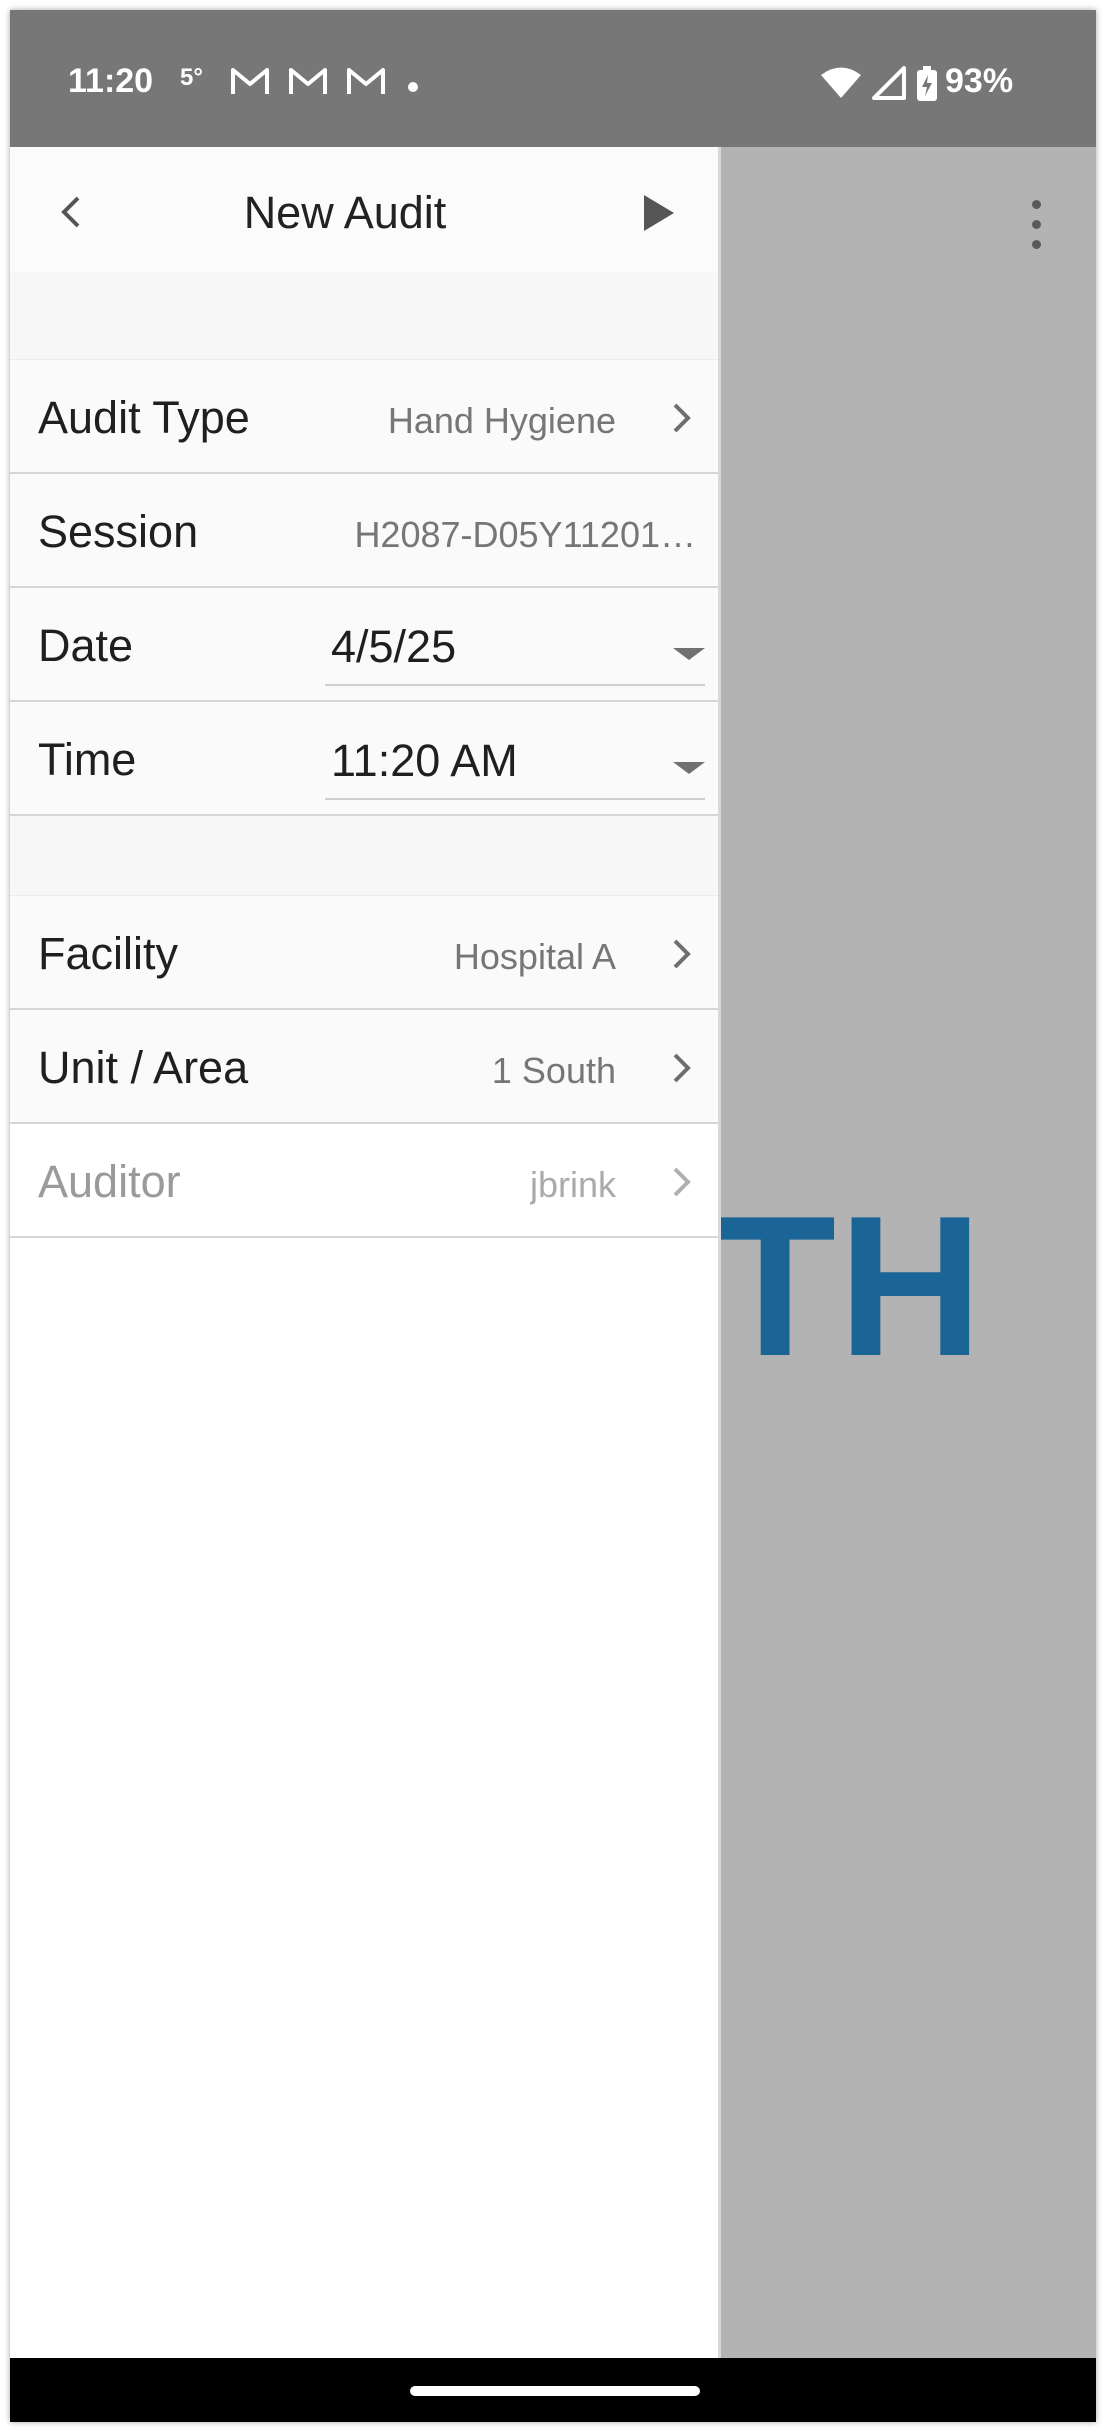 This screenshot has height=2430, width=1110. What do you see at coordinates (413, 87) in the screenshot?
I see `notification-dot-icon` at bounding box center [413, 87].